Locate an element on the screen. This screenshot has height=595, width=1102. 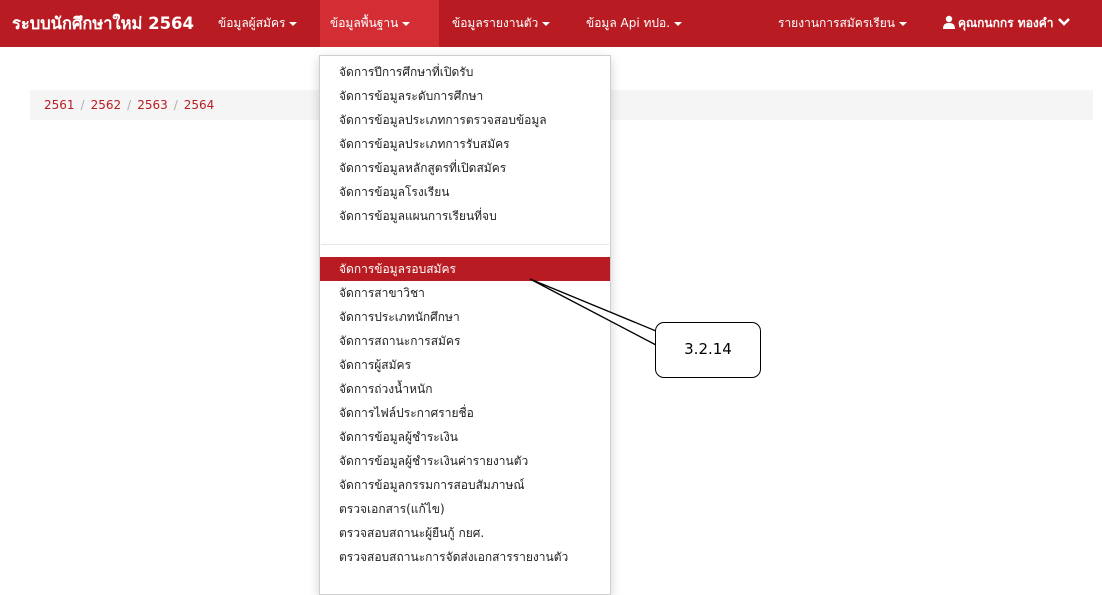
menu-item-admission-type: จัดการข้อมูลประเภทการรับสมัคร is located at coordinates (465, 144).